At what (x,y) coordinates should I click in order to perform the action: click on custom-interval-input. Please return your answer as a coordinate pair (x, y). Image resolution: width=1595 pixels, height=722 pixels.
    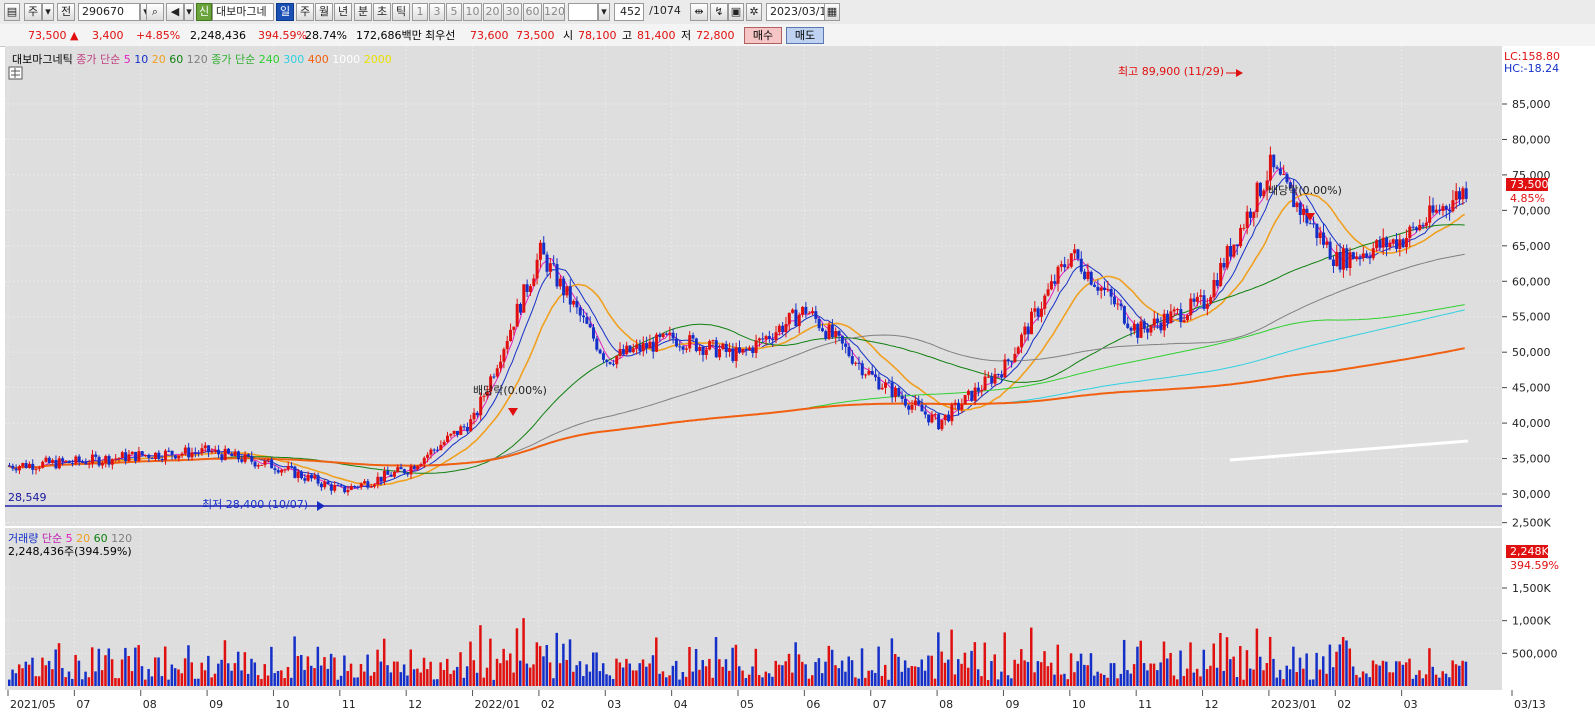
    Looking at the image, I should click on (583, 12).